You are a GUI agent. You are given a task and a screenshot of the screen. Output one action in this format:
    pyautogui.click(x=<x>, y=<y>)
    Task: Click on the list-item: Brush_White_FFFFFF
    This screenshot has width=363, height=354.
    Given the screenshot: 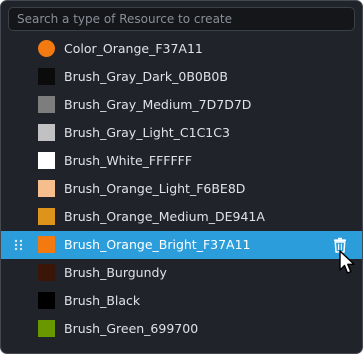 What is the action you would take?
    pyautogui.click(x=181, y=161)
    